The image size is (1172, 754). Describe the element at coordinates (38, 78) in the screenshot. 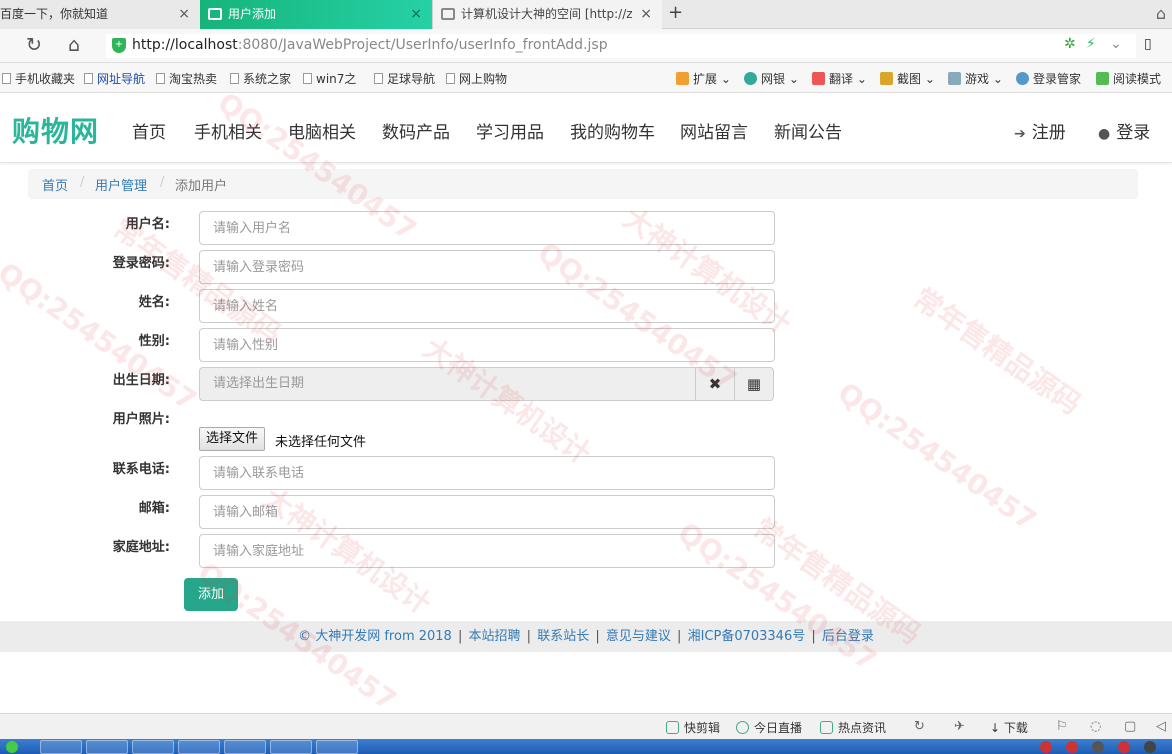

I see `bookmark-item: 手机收藏夹` at that location.